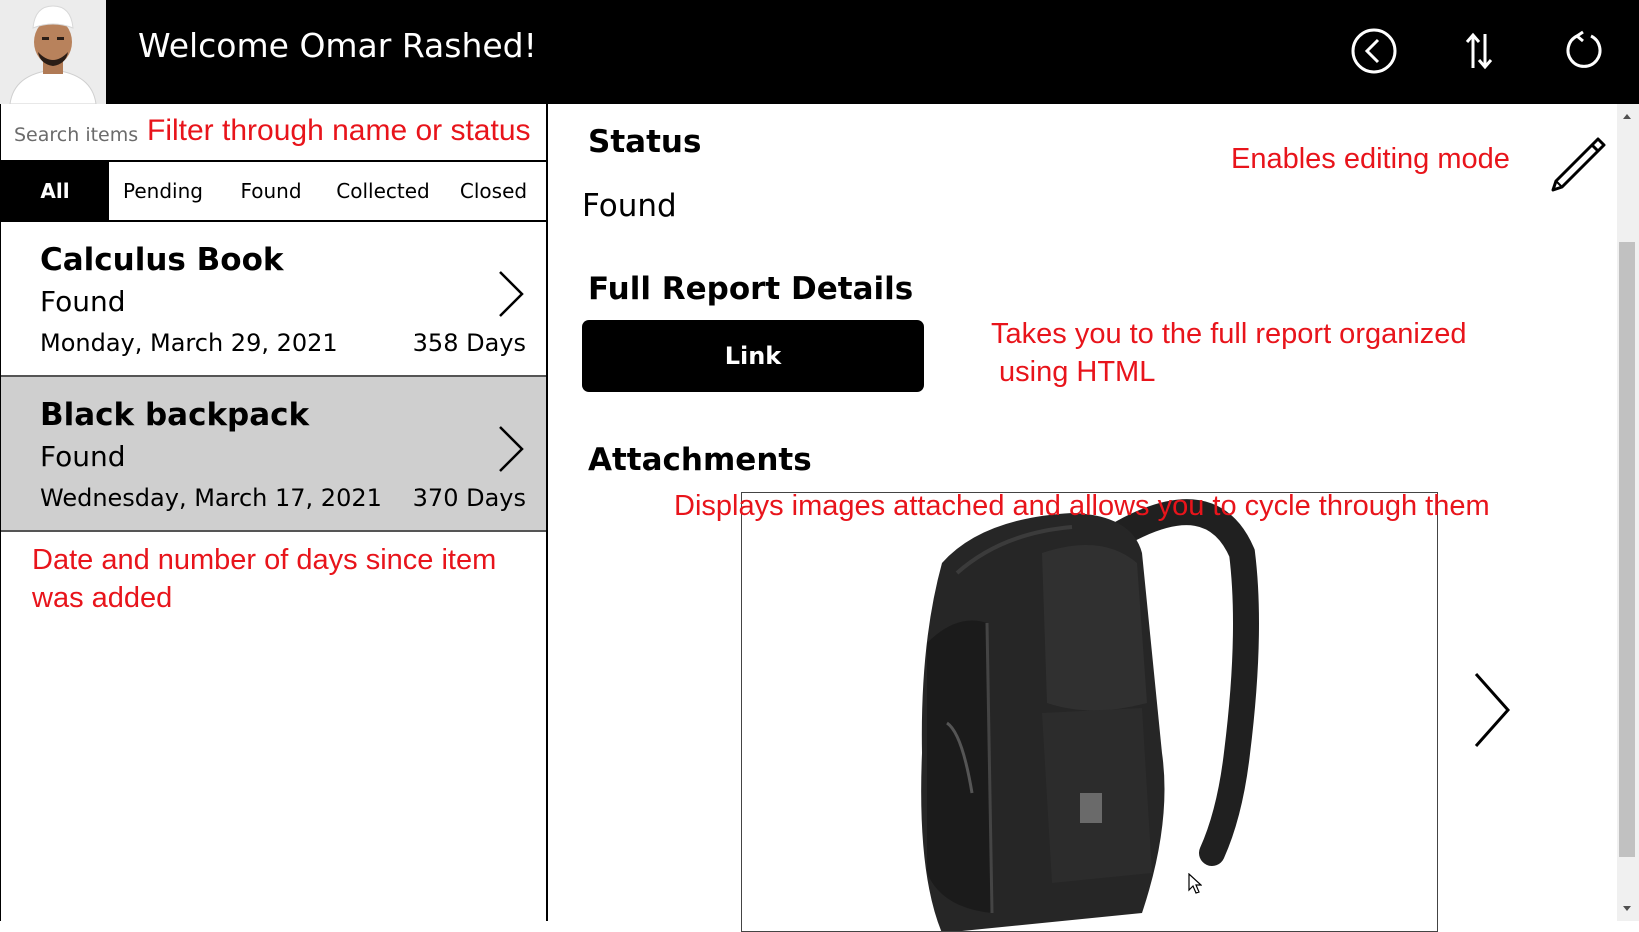 The height and width of the screenshot is (932, 1639). I want to click on avatar, so click(53, 52).